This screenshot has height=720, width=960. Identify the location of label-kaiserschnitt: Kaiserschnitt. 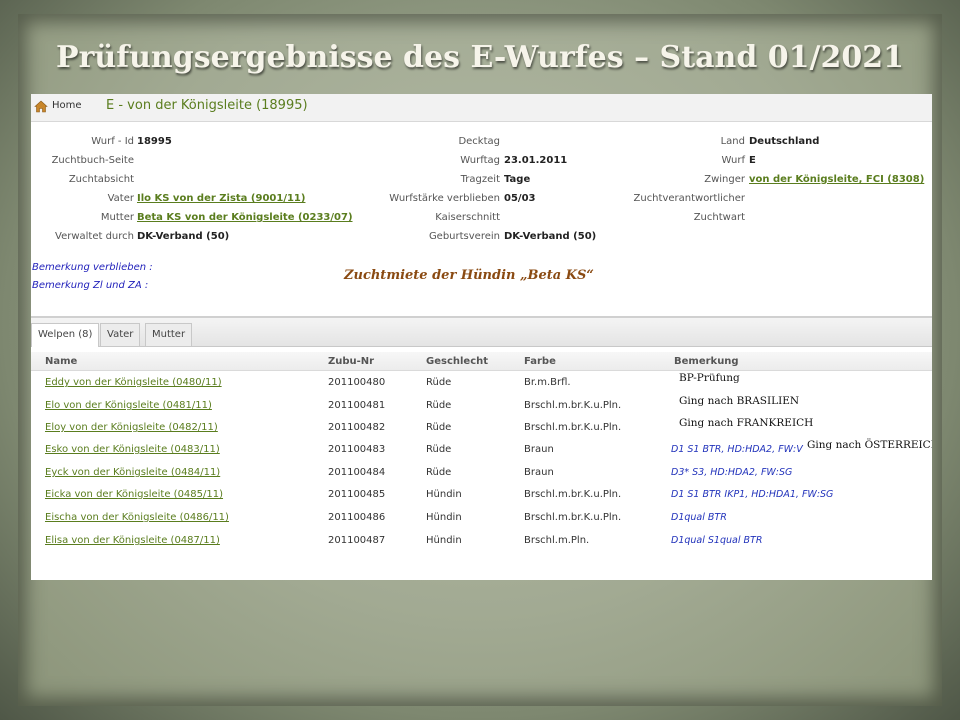
(467, 217).